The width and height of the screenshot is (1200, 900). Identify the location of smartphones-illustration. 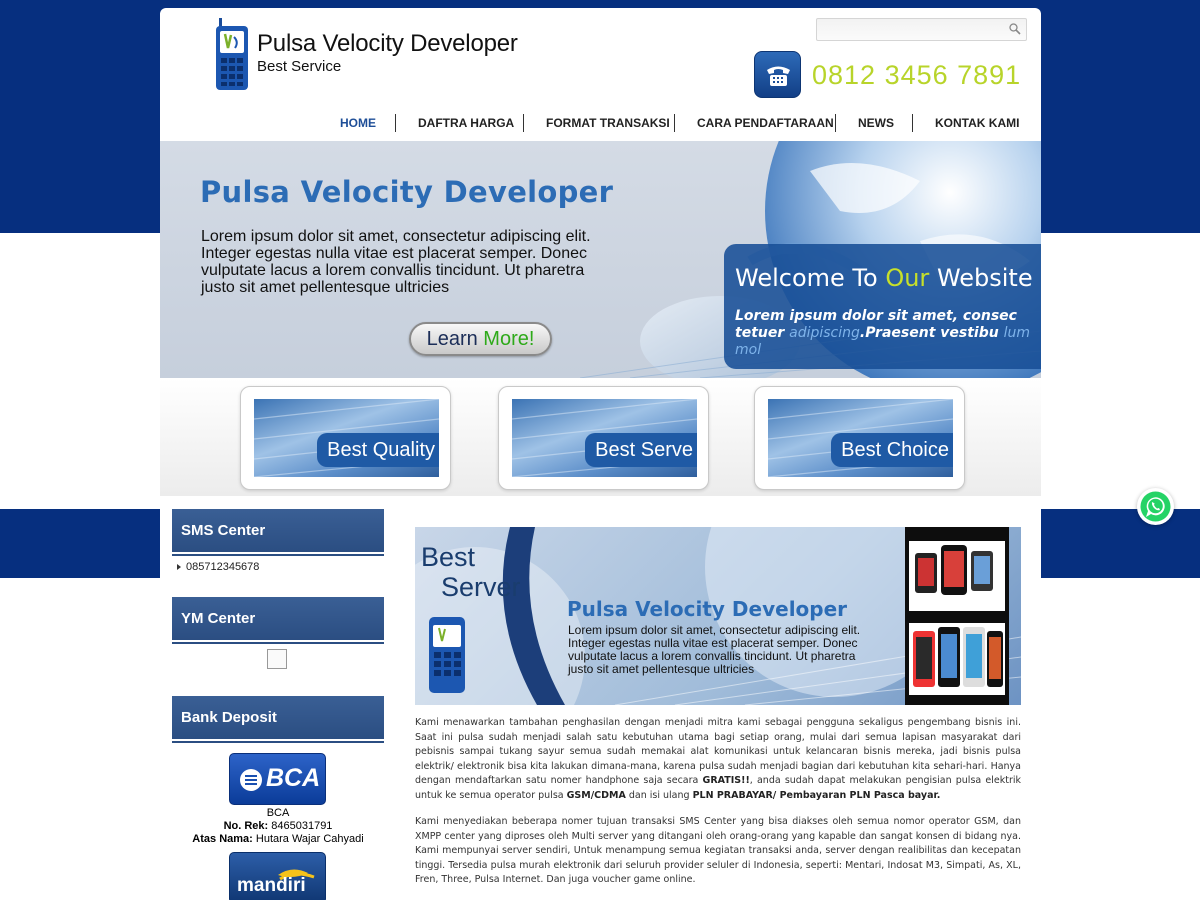
(957, 618).